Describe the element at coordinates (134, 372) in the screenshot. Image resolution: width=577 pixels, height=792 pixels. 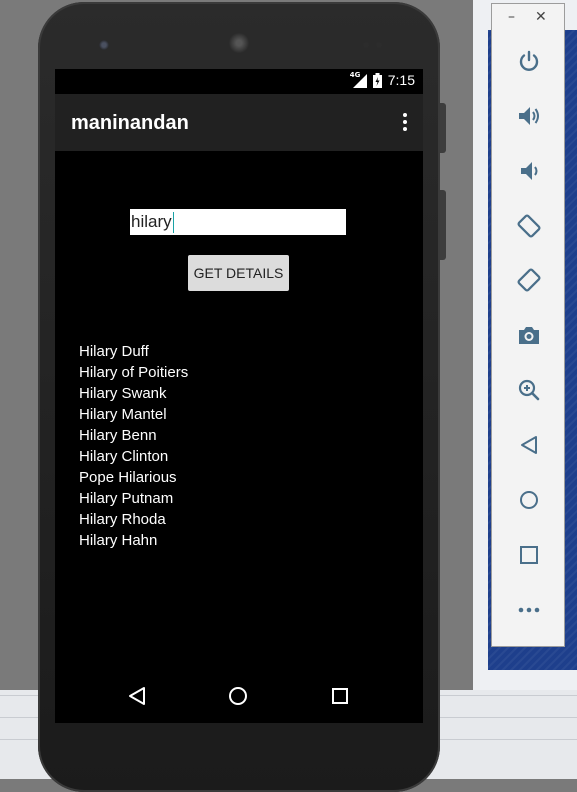
I see `list-item: Hilary of Poitiers` at that location.